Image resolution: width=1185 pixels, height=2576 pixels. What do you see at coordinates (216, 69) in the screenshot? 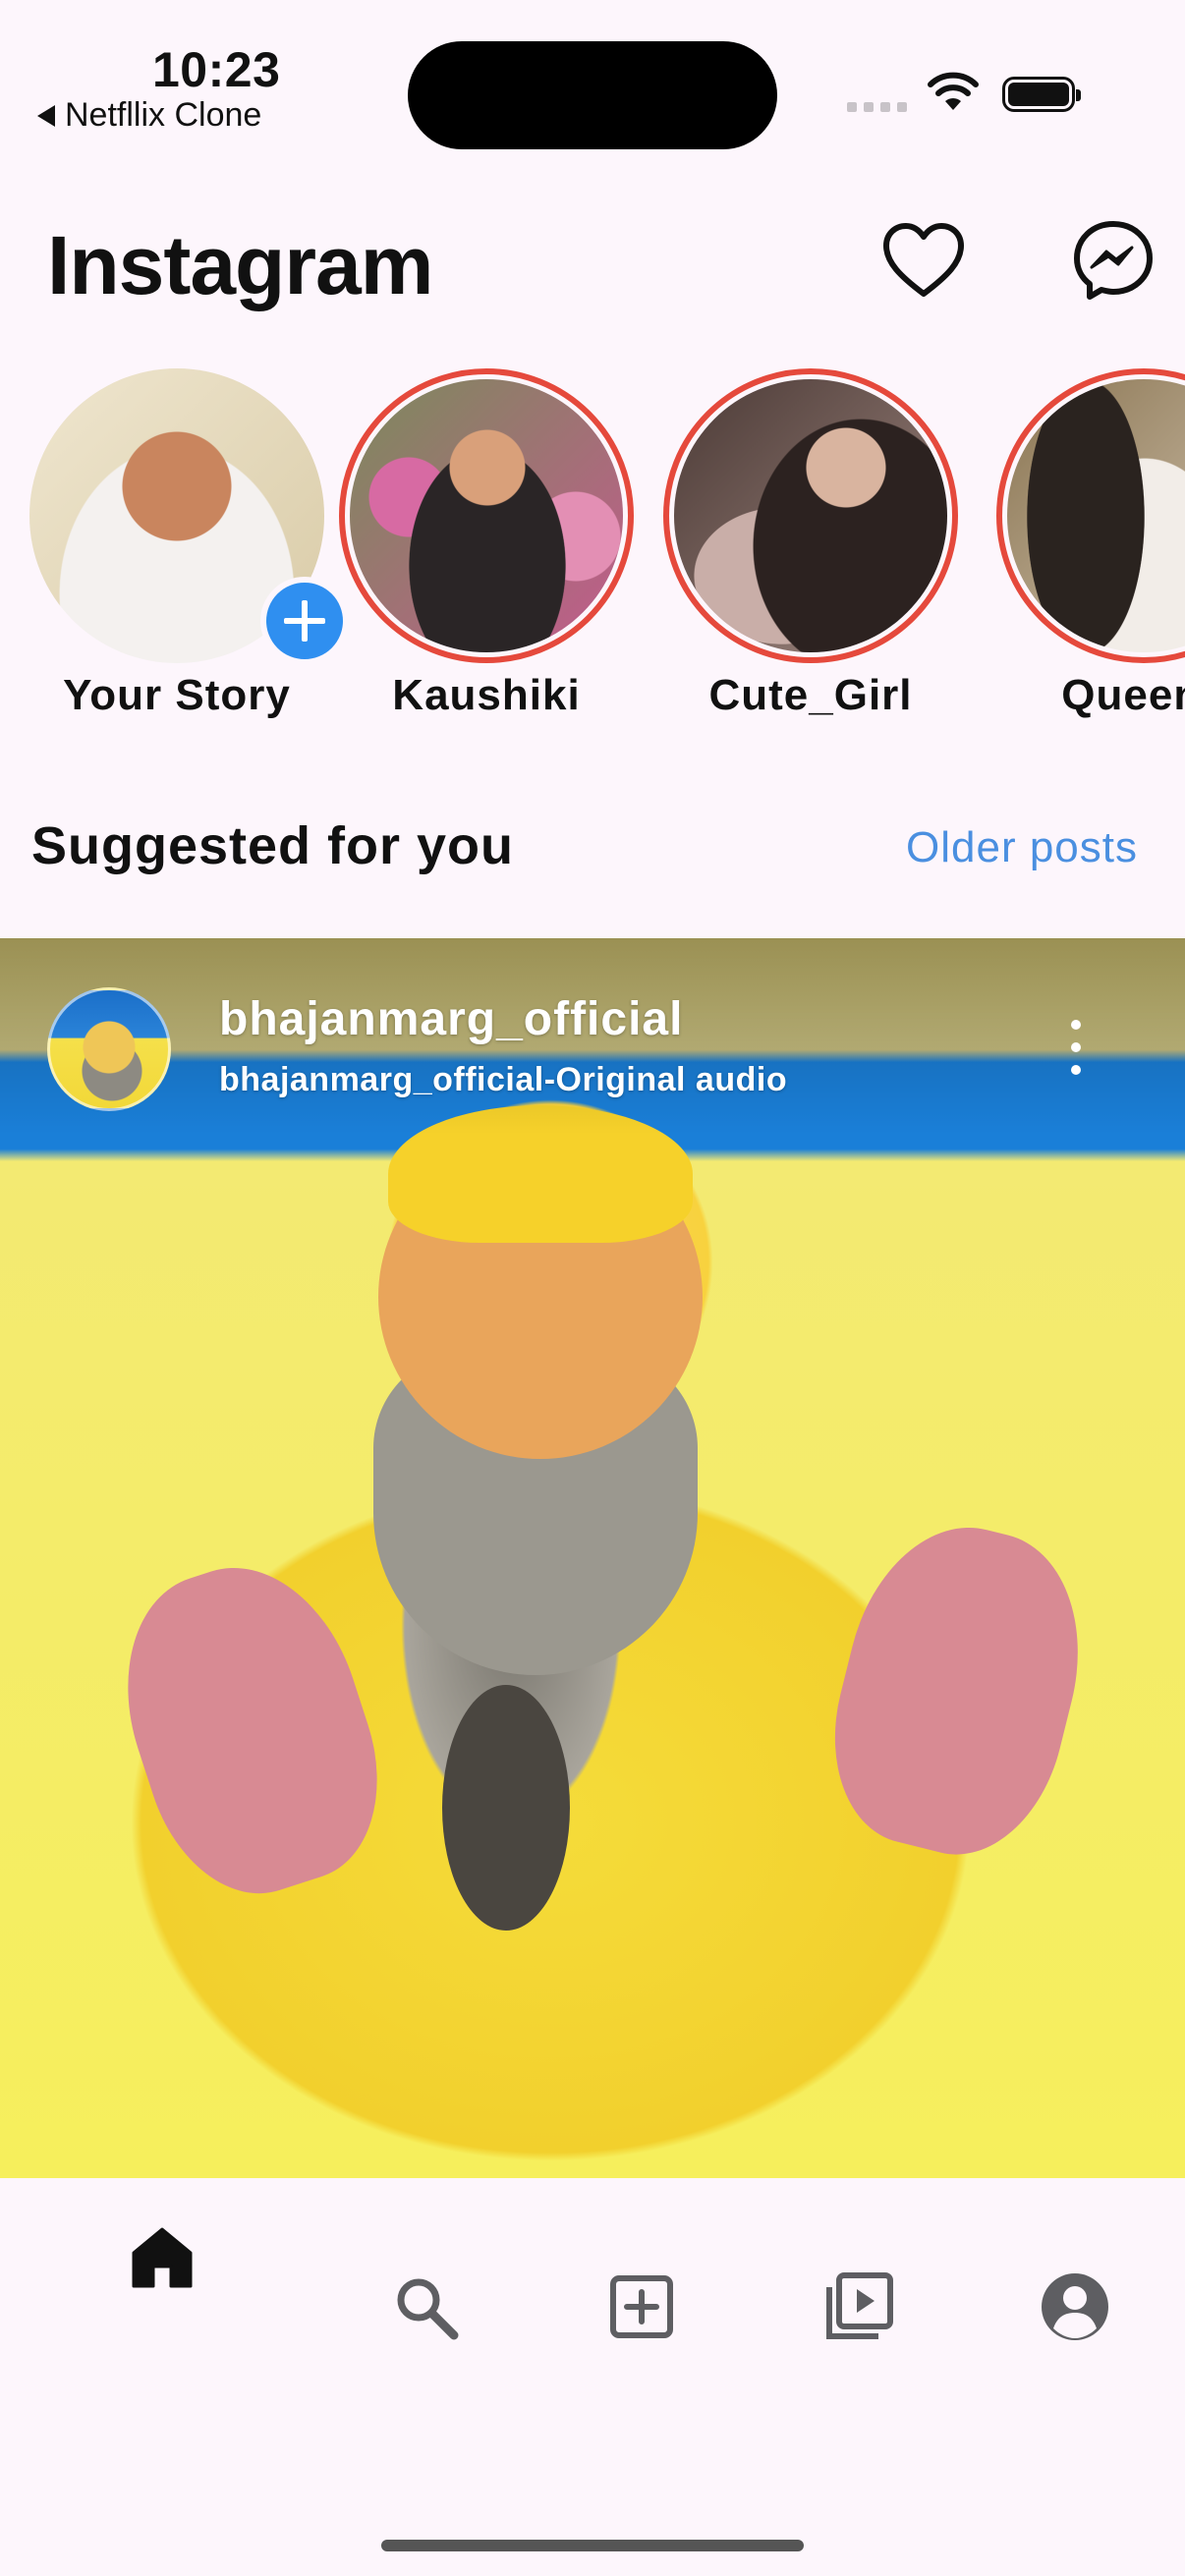
I see `status-time: 10:23` at bounding box center [216, 69].